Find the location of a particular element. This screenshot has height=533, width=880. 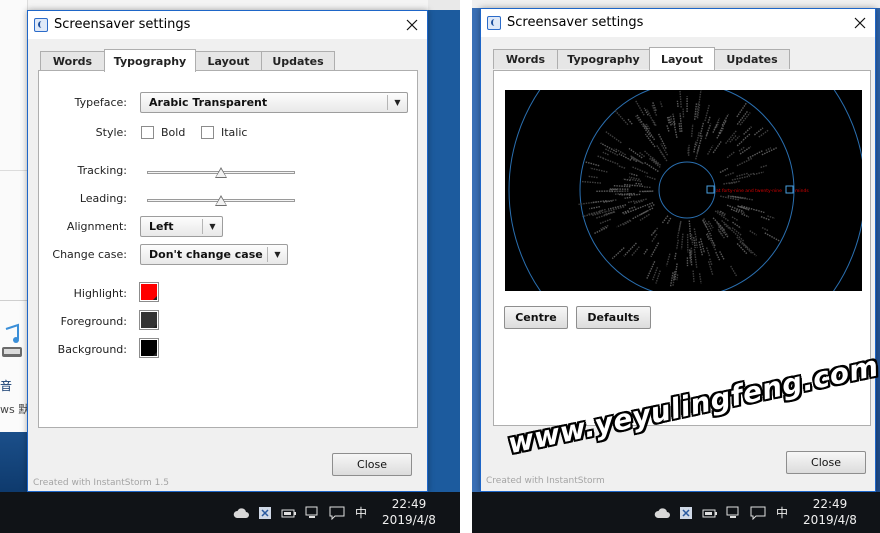

alignment-select: Left ▼ is located at coordinates (181, 226).